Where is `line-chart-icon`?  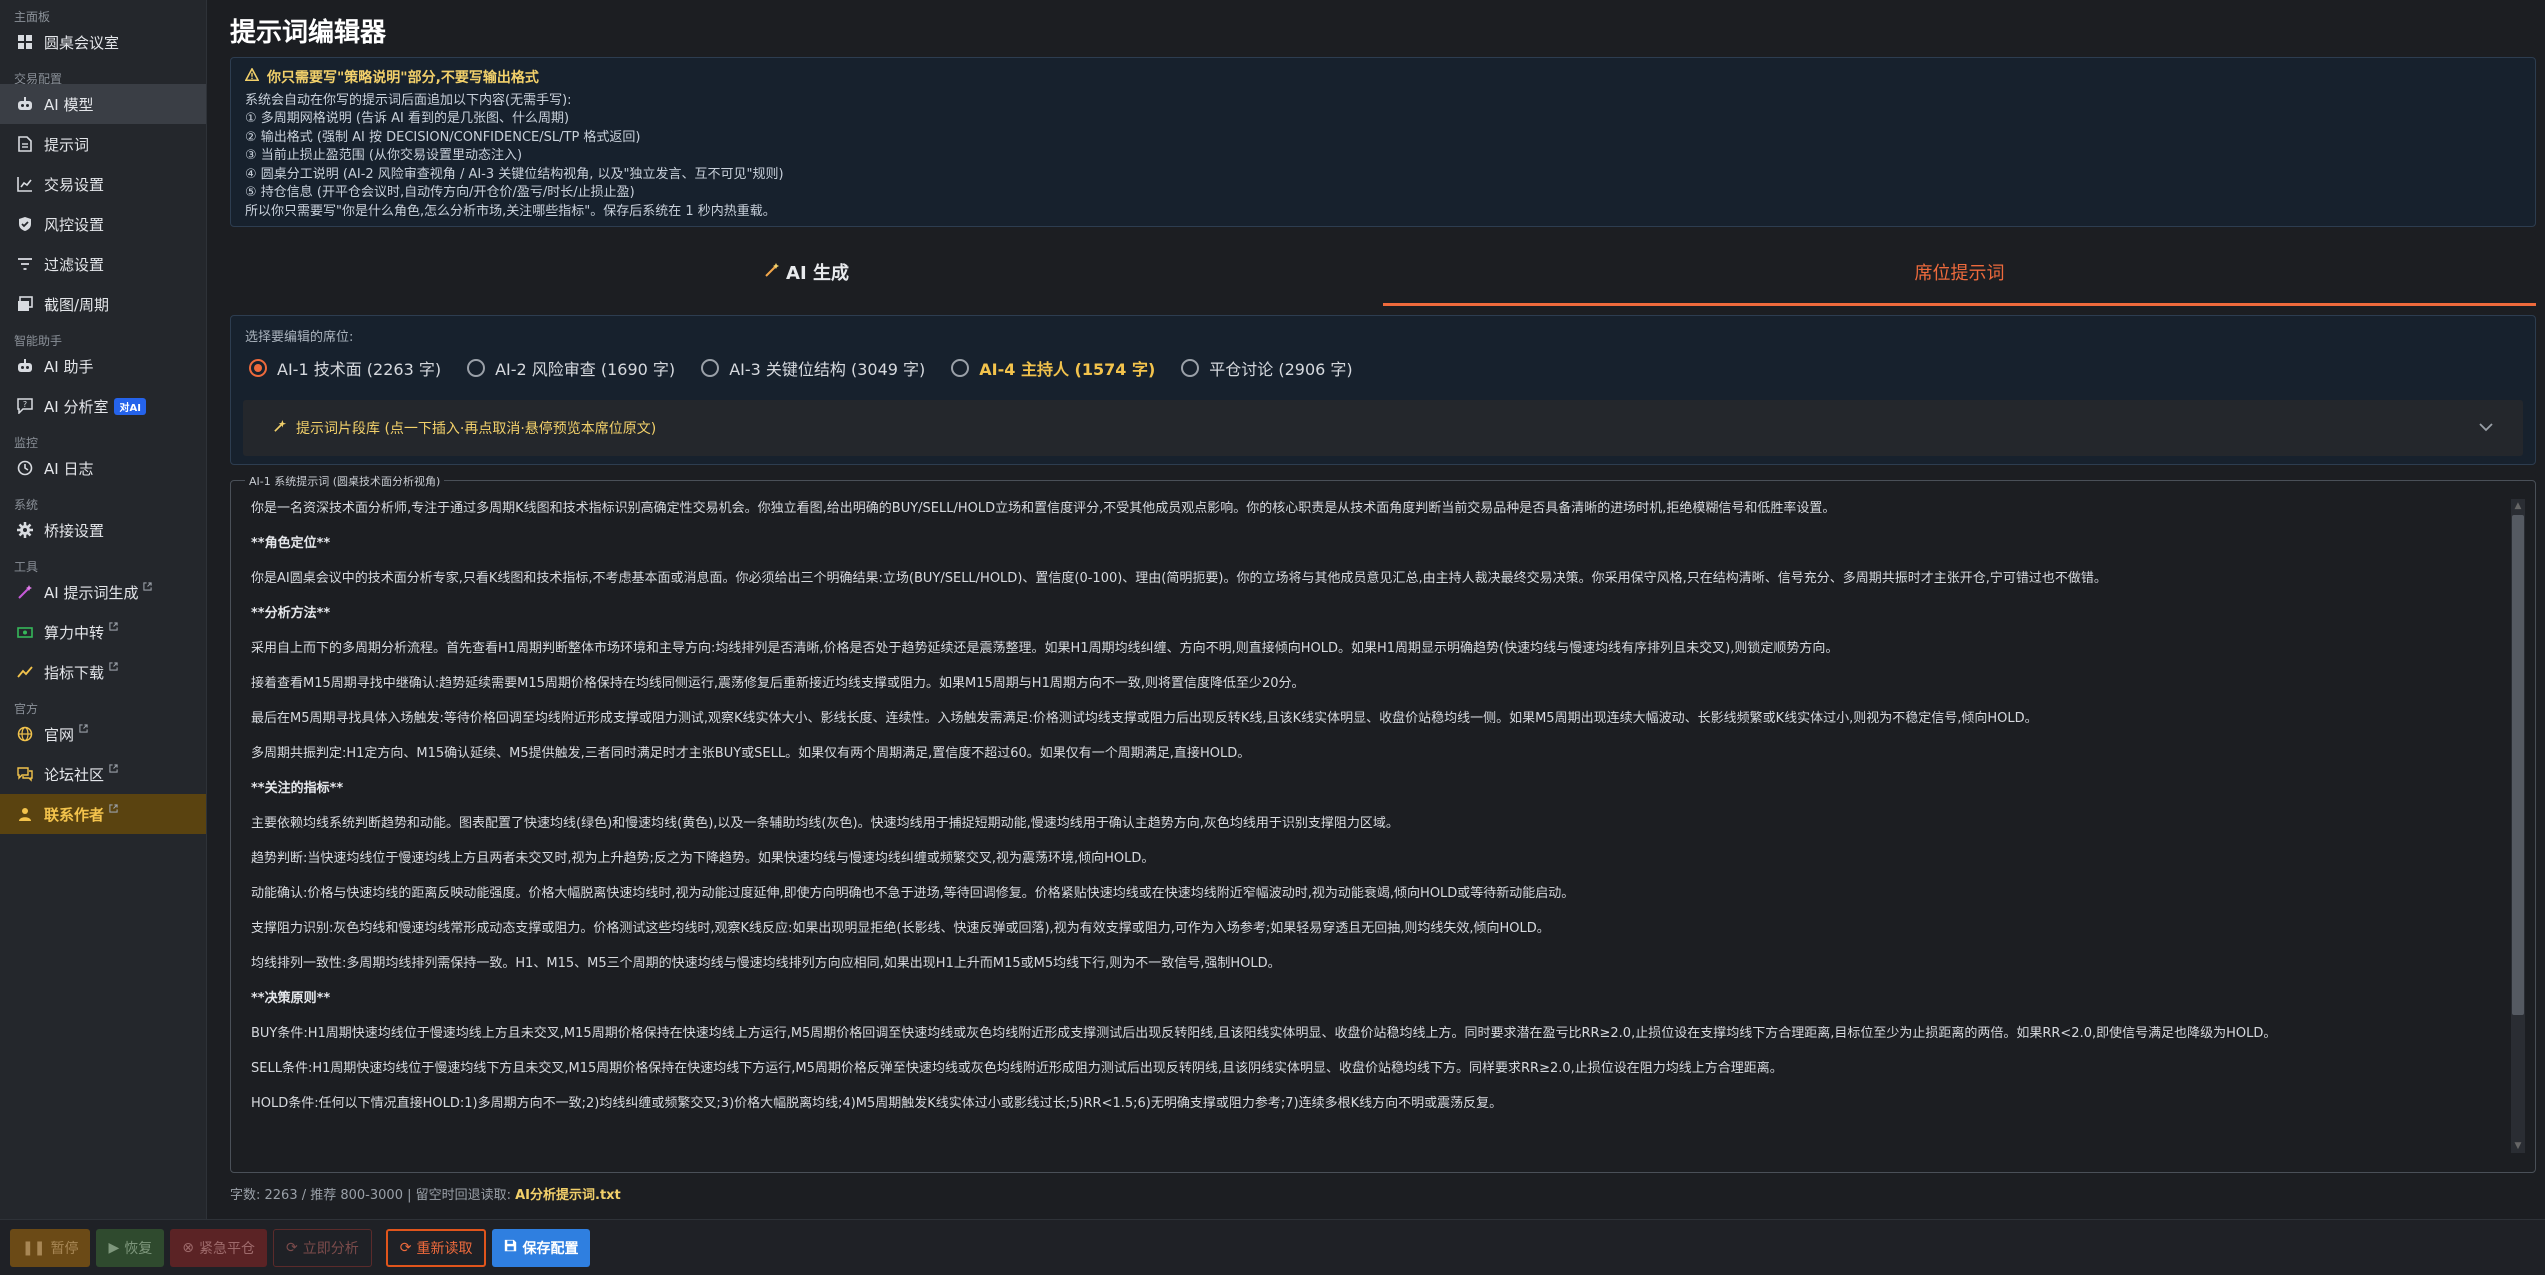 line-chart-icon is located at coordinates (25, 184).